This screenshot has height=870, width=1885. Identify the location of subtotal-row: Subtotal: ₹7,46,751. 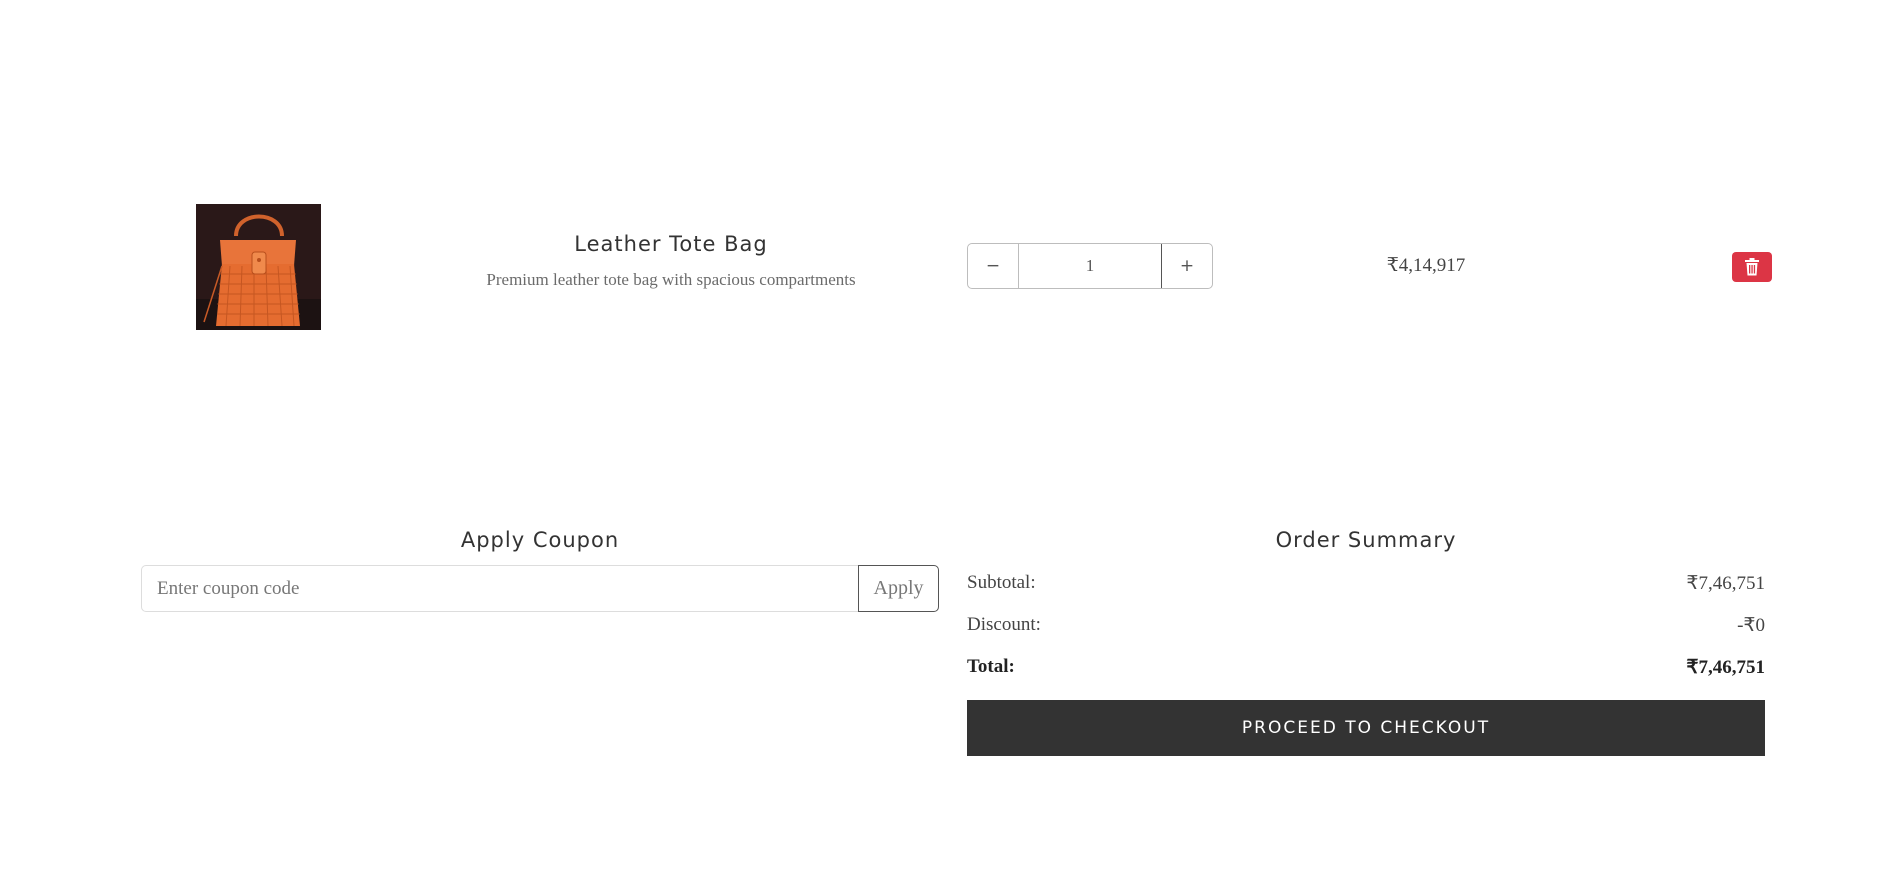
(1366, 583).